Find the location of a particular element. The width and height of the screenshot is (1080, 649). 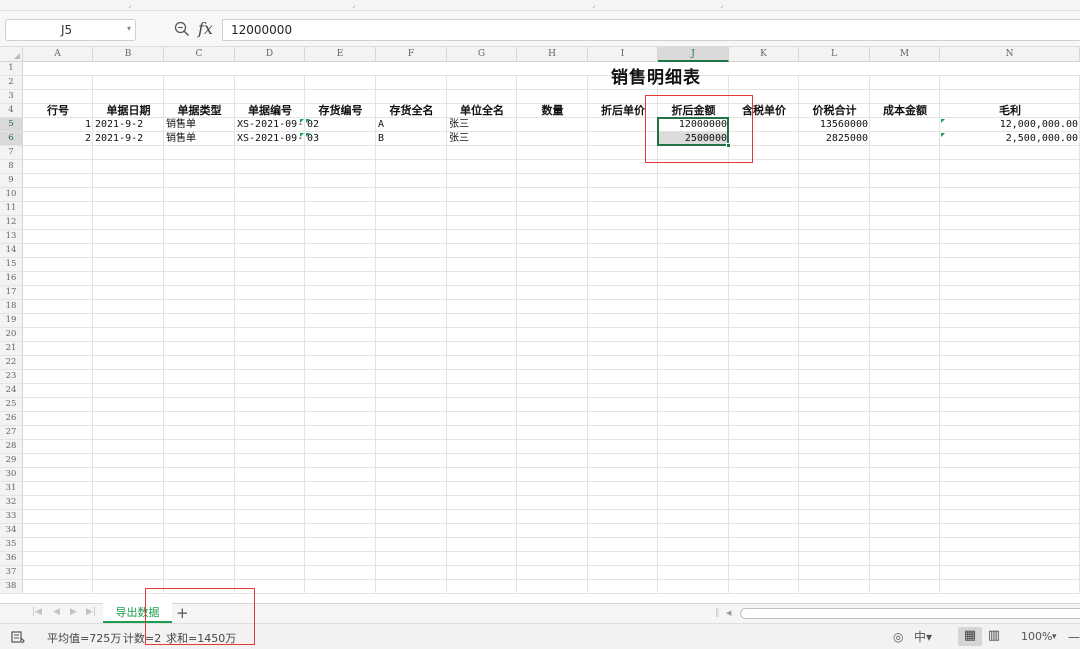

column-header-l: L is located at coordinates (834, 54).